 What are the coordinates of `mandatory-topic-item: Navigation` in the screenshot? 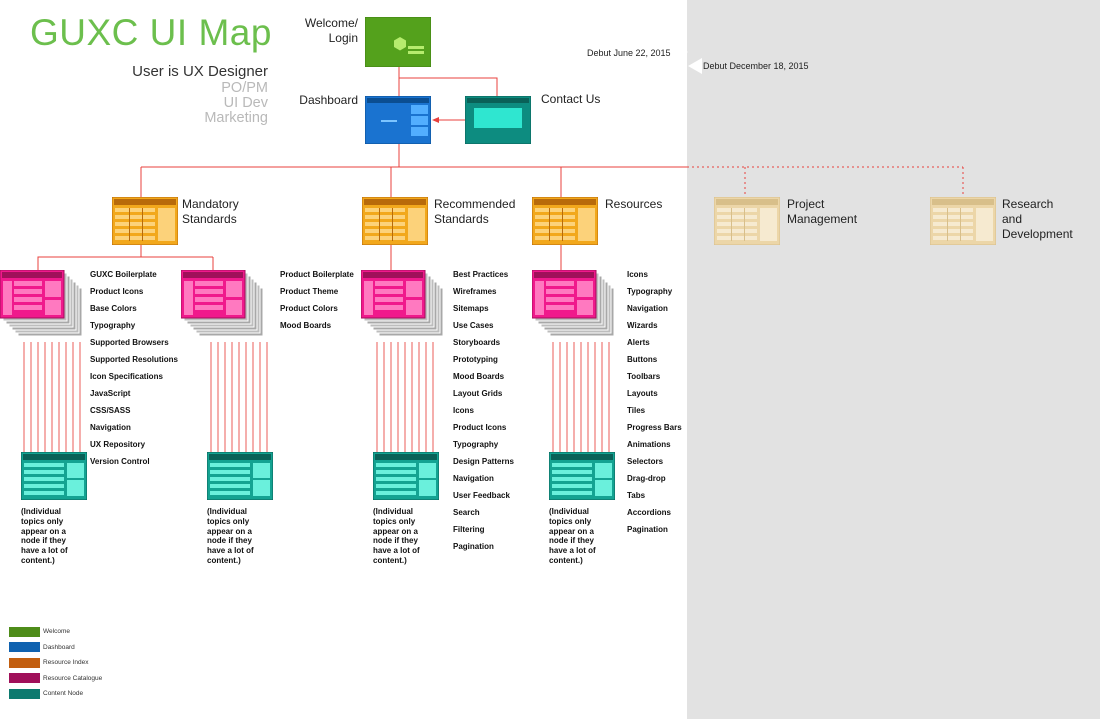 It's located at (134, 427).